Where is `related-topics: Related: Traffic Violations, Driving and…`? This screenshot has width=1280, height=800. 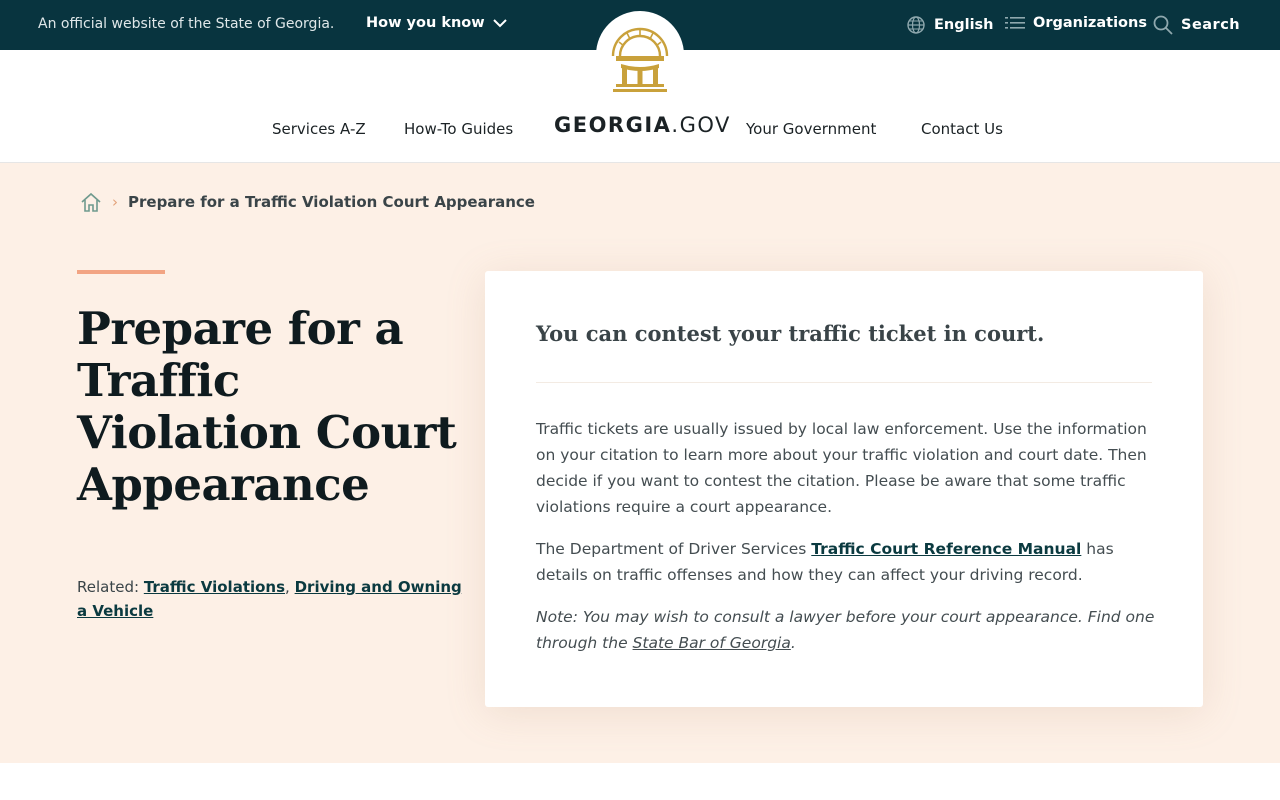
related-topics: Related: Traffic Violations, Driving and… is located at coordinates (269, 599).